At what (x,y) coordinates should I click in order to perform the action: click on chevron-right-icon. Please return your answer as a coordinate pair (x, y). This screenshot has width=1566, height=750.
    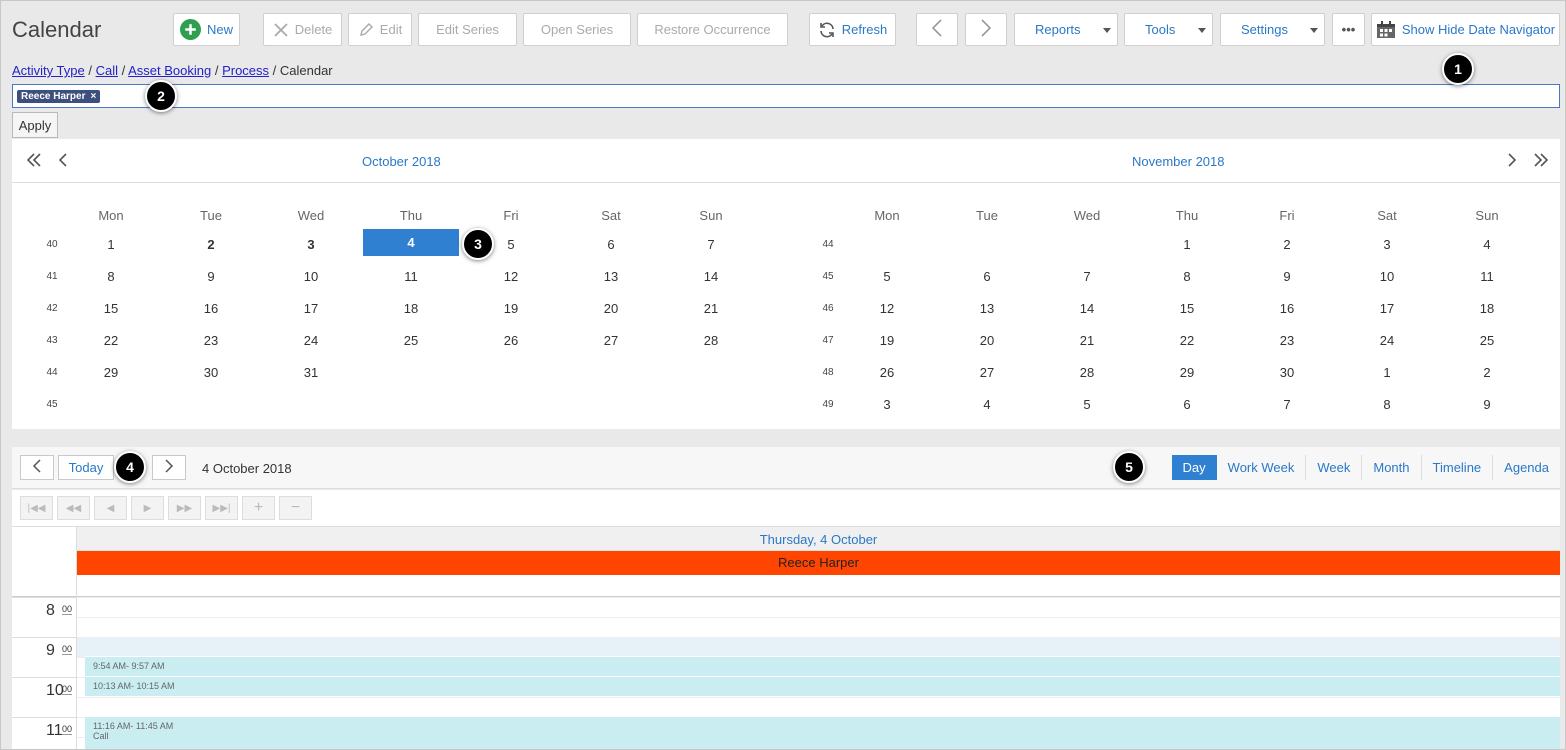
    Looking at the image, I should click on (1512, 163).